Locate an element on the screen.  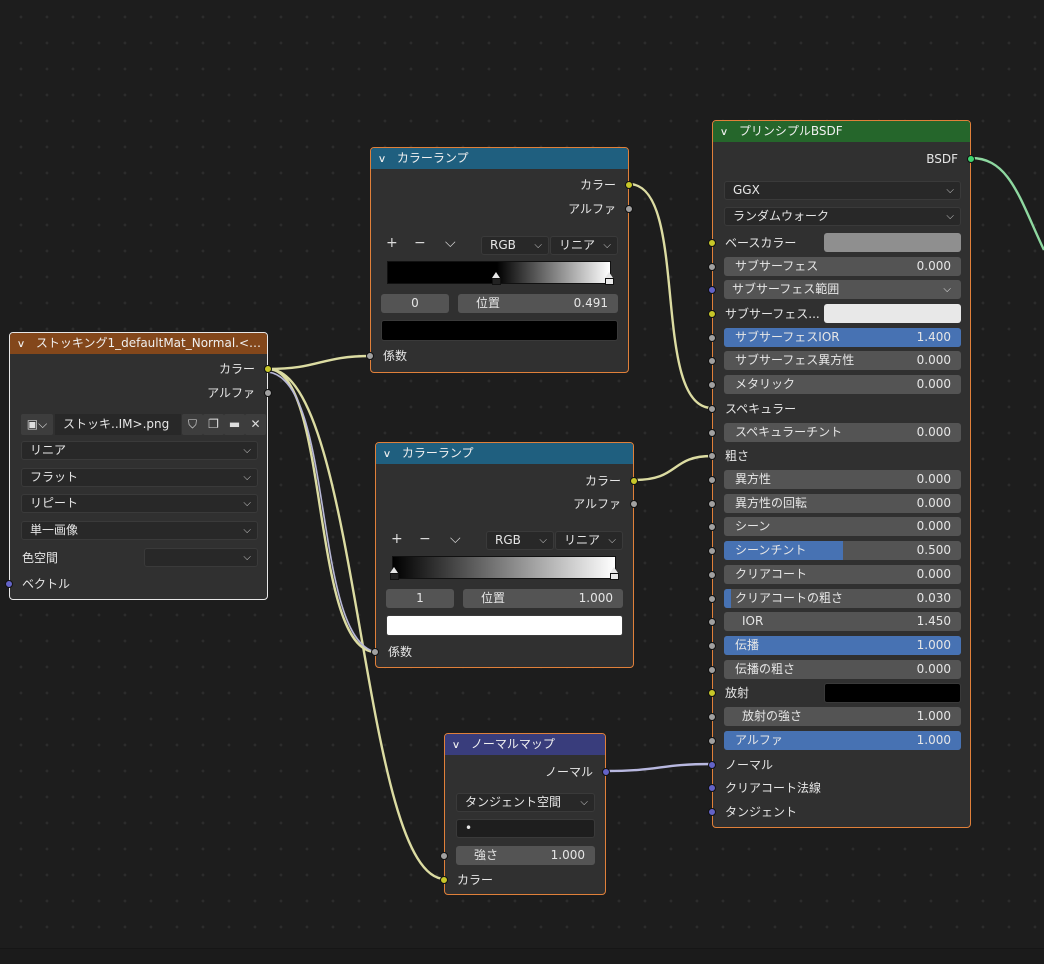
colorspace-dropdown: ⌵ is located at coordinates (201, 557).